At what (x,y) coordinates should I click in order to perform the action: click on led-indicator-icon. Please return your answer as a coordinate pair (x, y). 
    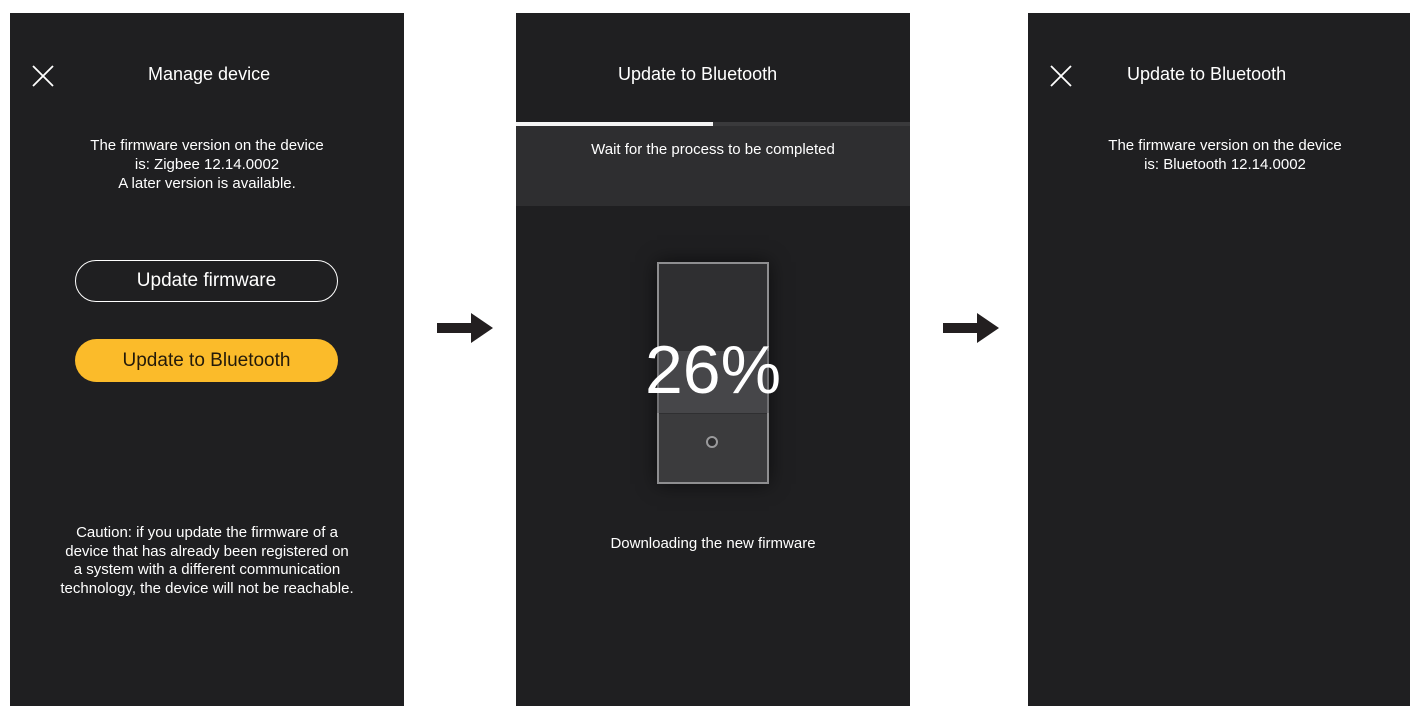
    Looking at the image, I should click on (712, 442).